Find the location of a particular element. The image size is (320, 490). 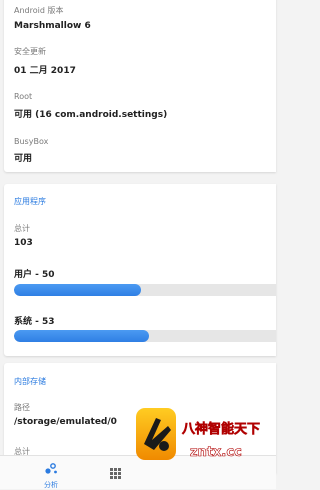

busybox-label: BusyBox is located at coordinates (31, 141).